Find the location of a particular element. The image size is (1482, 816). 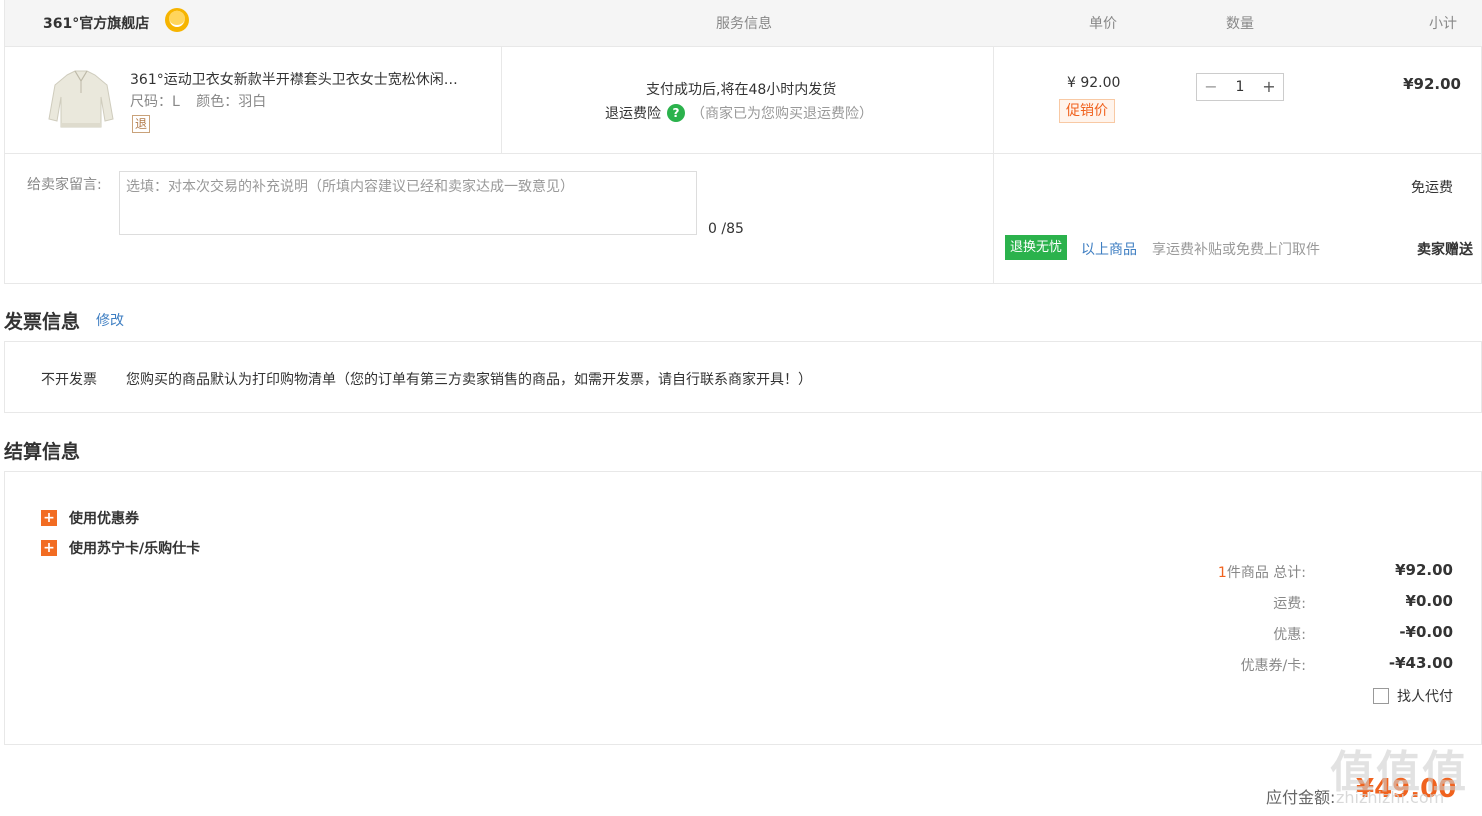

free-shipping-label: 免运费 is located at coordinates (1432, 188).